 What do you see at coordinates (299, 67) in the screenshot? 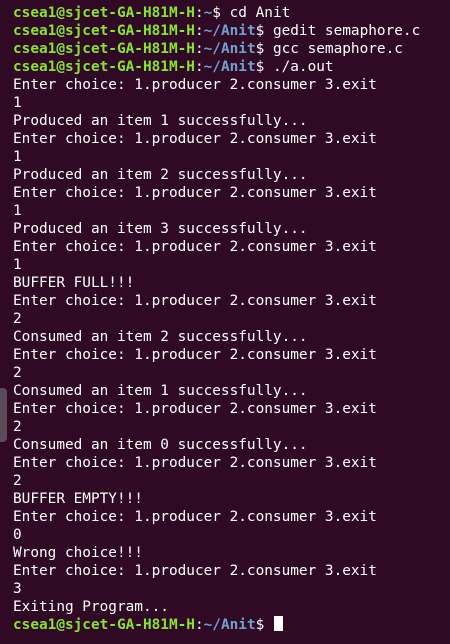
I see `command-text: ./a.out` at bounding box center [299, 67].